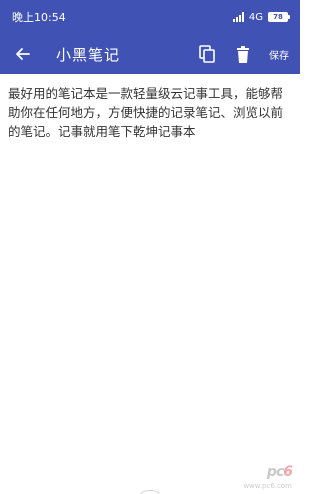  I want to click on watermark-logo: pc6, so click(279, 472).